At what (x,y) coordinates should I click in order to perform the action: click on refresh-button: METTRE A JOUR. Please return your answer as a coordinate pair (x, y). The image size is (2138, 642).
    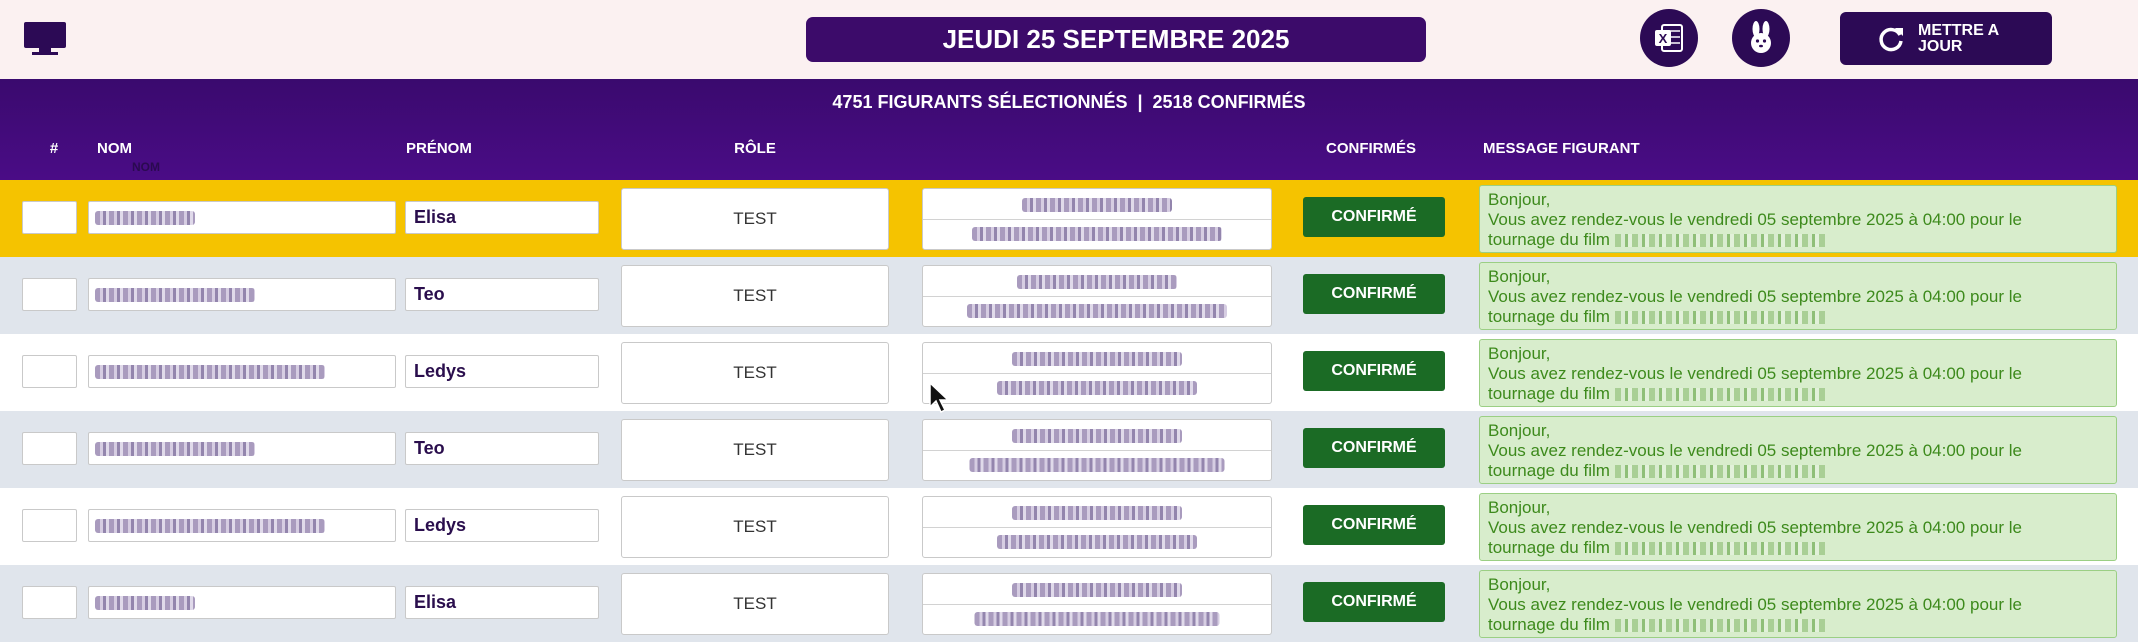
    Looking at the image, I should click on (1946, 38).